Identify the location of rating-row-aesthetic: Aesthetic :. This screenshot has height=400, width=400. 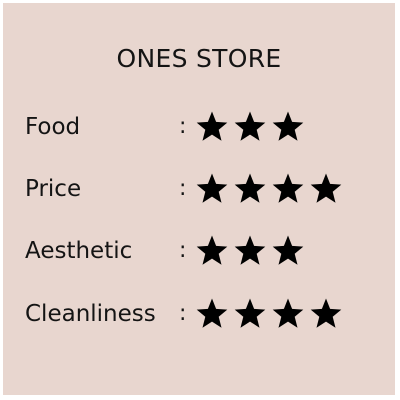
(199, 251).